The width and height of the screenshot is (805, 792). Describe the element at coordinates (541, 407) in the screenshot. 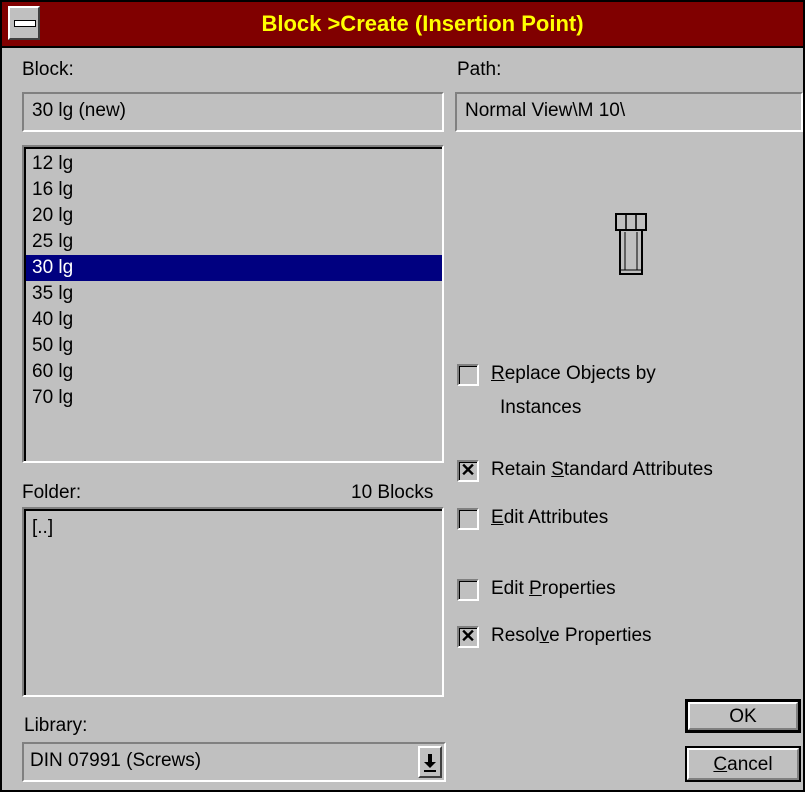

I see `replace-objects-label-line2: Instances` at that location.